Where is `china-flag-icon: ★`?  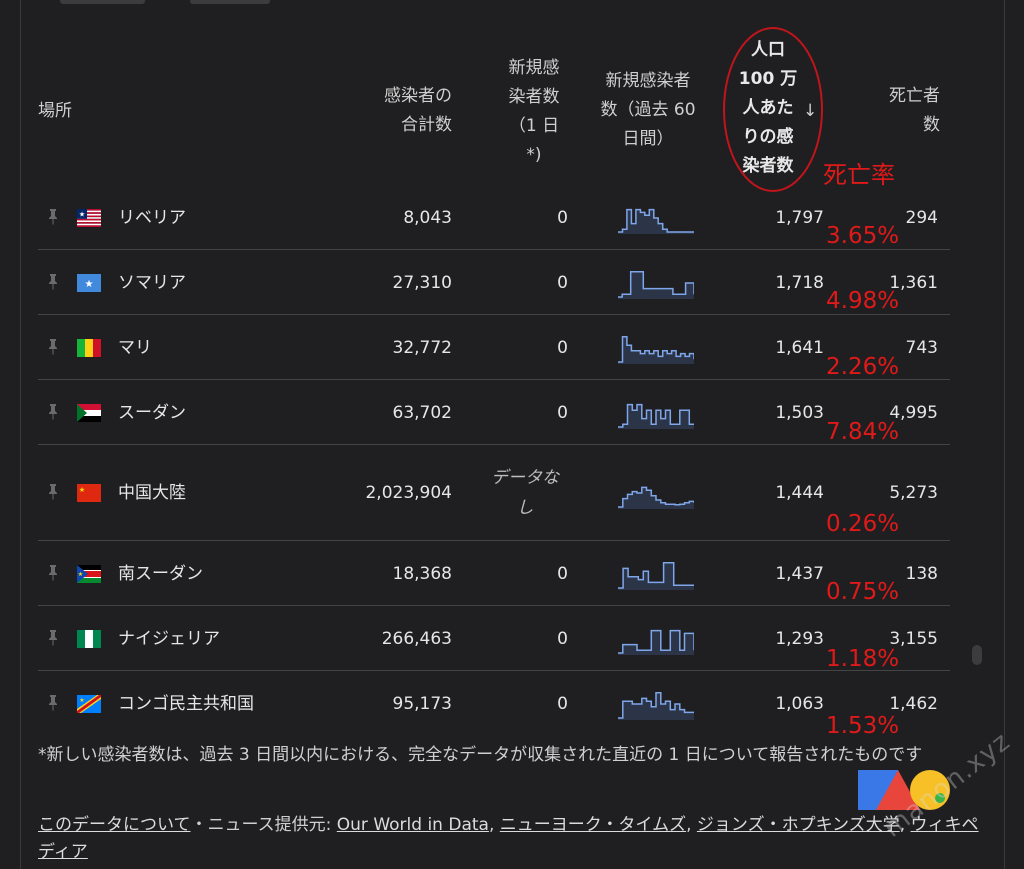
china-flag-icon: ★ is located at coordinates (89, 493).